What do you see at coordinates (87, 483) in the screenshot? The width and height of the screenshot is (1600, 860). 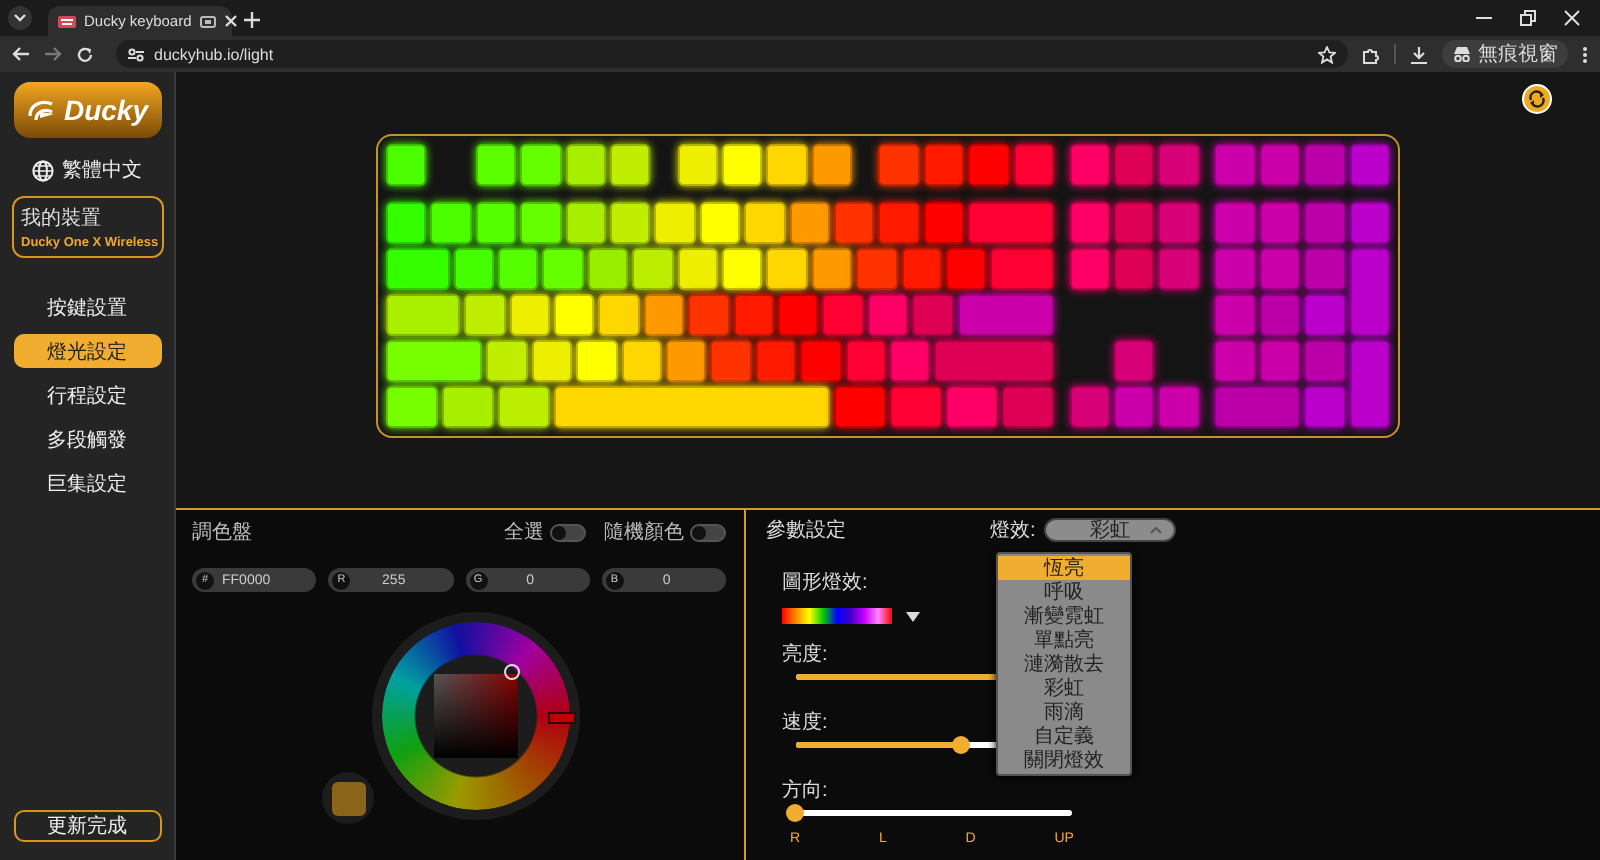 I see `nav-item: 巨集設定` at bounding box center [87, 483].